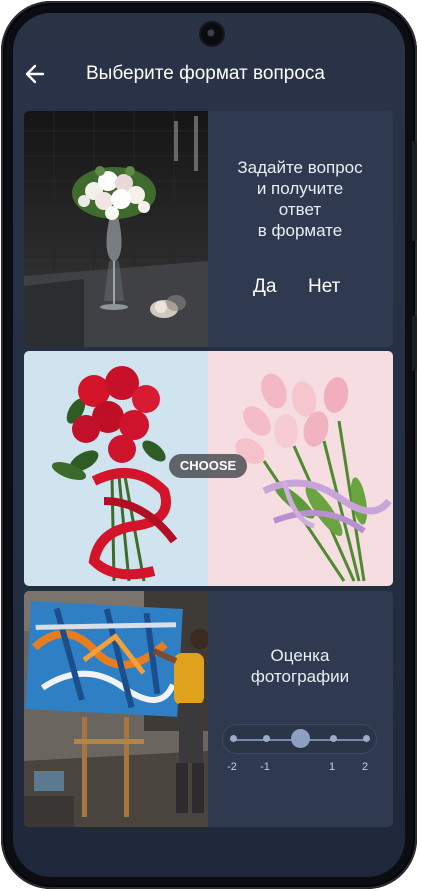  What do you see at coordinates (300, 167) in the screenshot?
I see `description-line: Задайте вопрос` at bounding box center [300, 167].